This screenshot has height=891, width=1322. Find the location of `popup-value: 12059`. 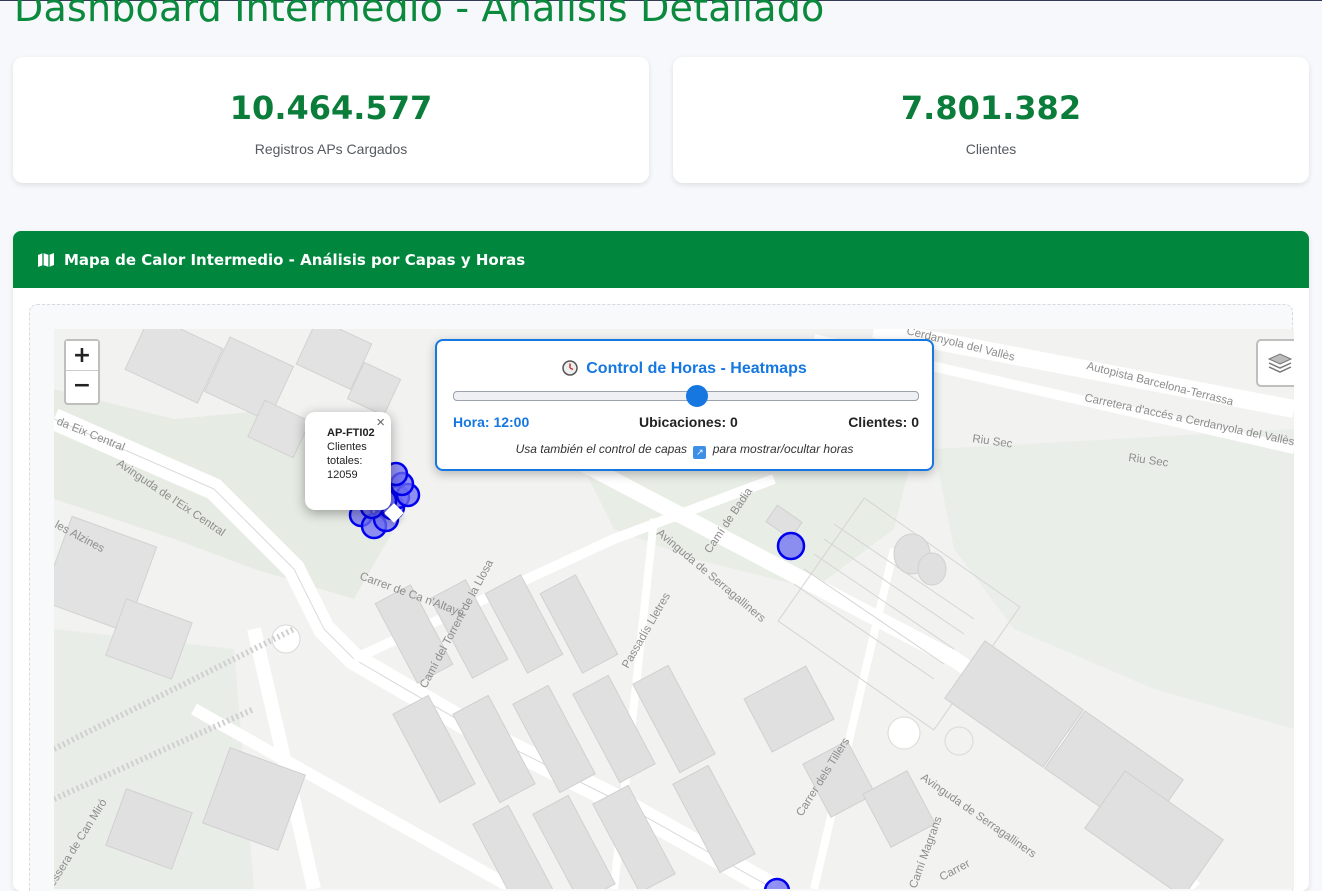

popup-value: 12059 is located at coordinates (342, 475).